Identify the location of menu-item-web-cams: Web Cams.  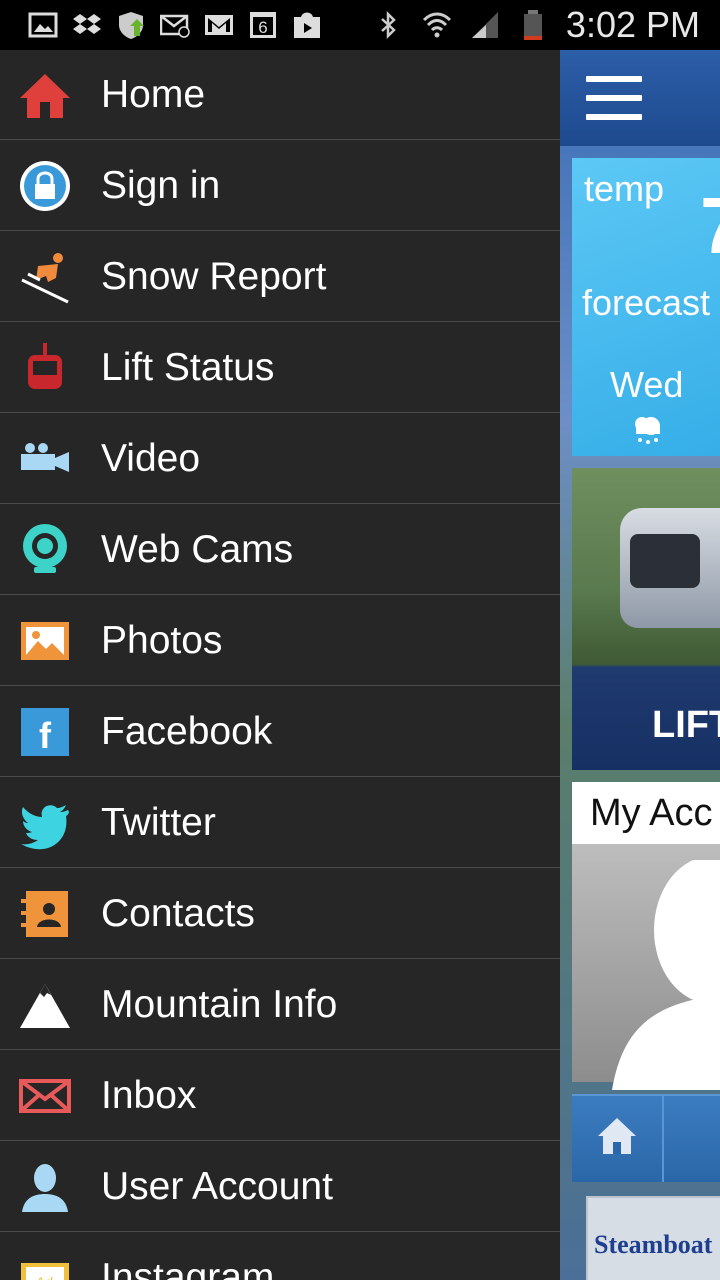
(280, 550).